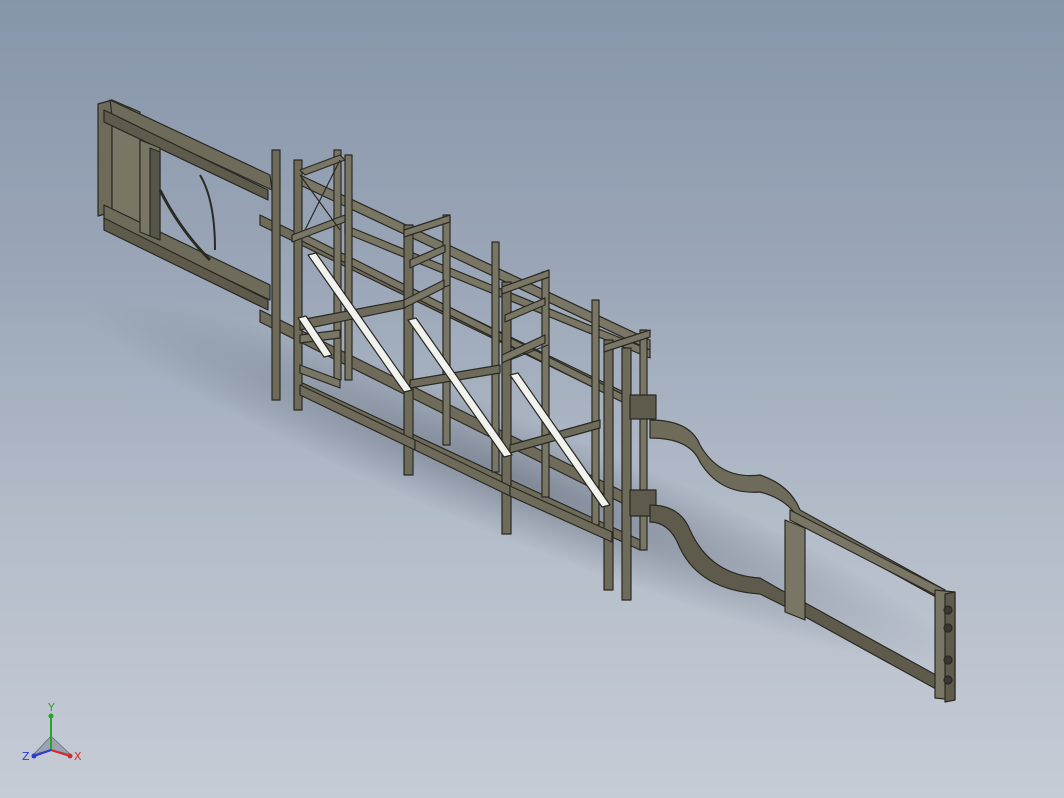  What do you see at coordinates (51, 716) in the screenshot?
I see `y-axis-tip` at bounding box center [51, 716].